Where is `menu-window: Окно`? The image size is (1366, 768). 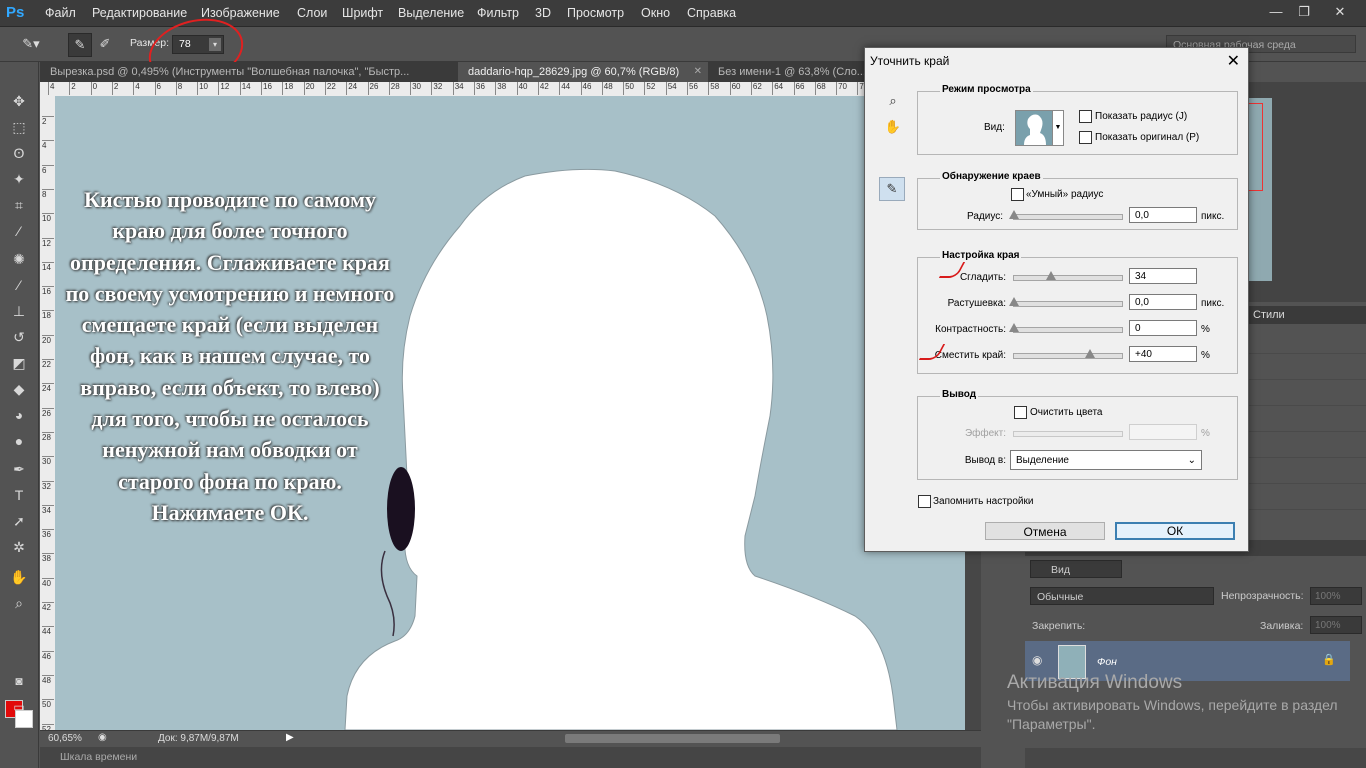 menu-window: Окно is located at coordinates (655, 13).